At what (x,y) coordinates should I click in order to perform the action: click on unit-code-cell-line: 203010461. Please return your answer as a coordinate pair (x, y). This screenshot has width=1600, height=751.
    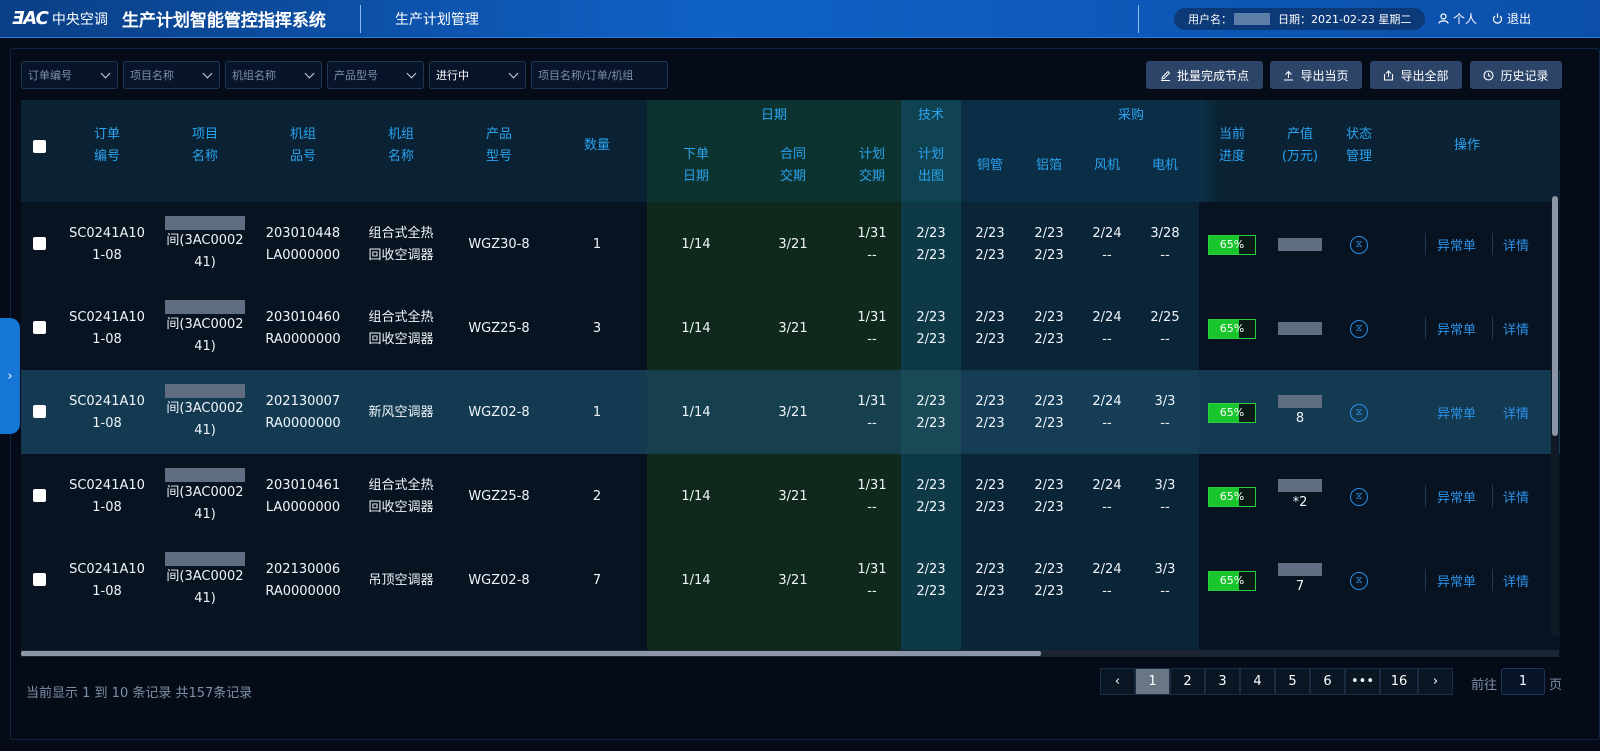
    Looking at the image, I should click on (303, 485).